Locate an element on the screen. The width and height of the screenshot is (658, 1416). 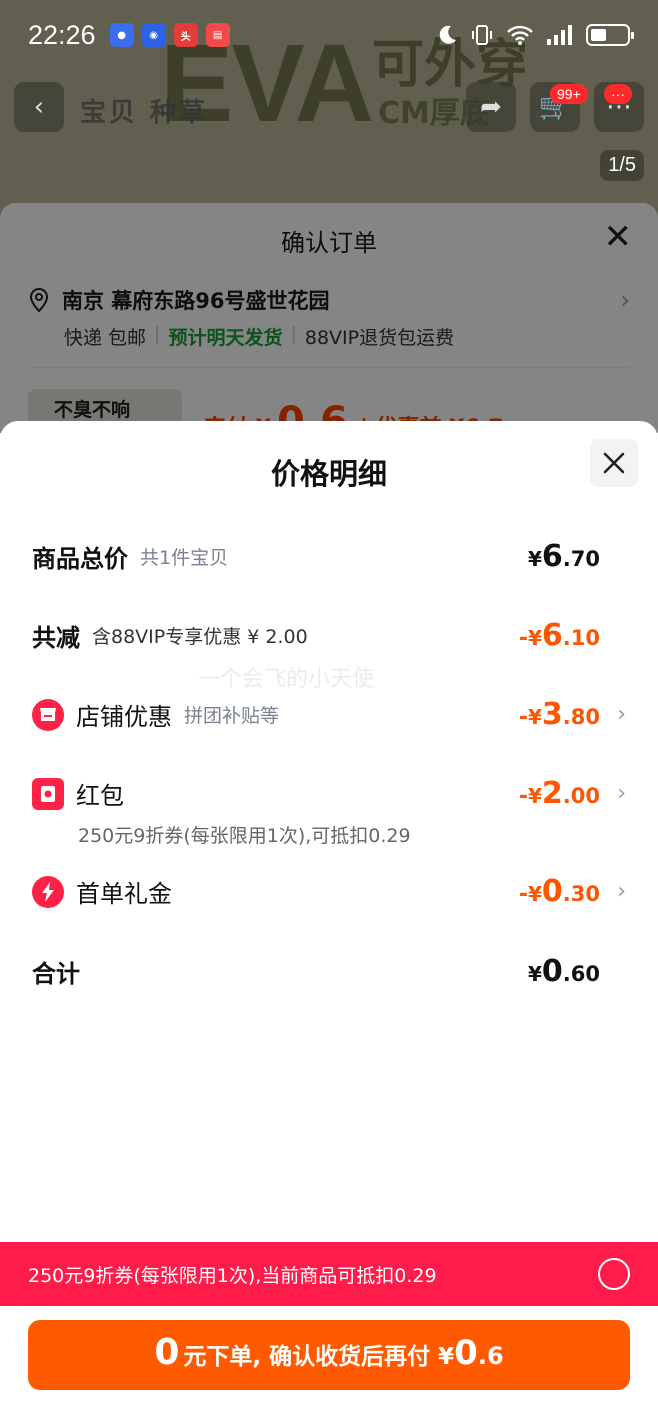
nav-tabs: 宝贝 种草 is located at coordinates (144, 110).